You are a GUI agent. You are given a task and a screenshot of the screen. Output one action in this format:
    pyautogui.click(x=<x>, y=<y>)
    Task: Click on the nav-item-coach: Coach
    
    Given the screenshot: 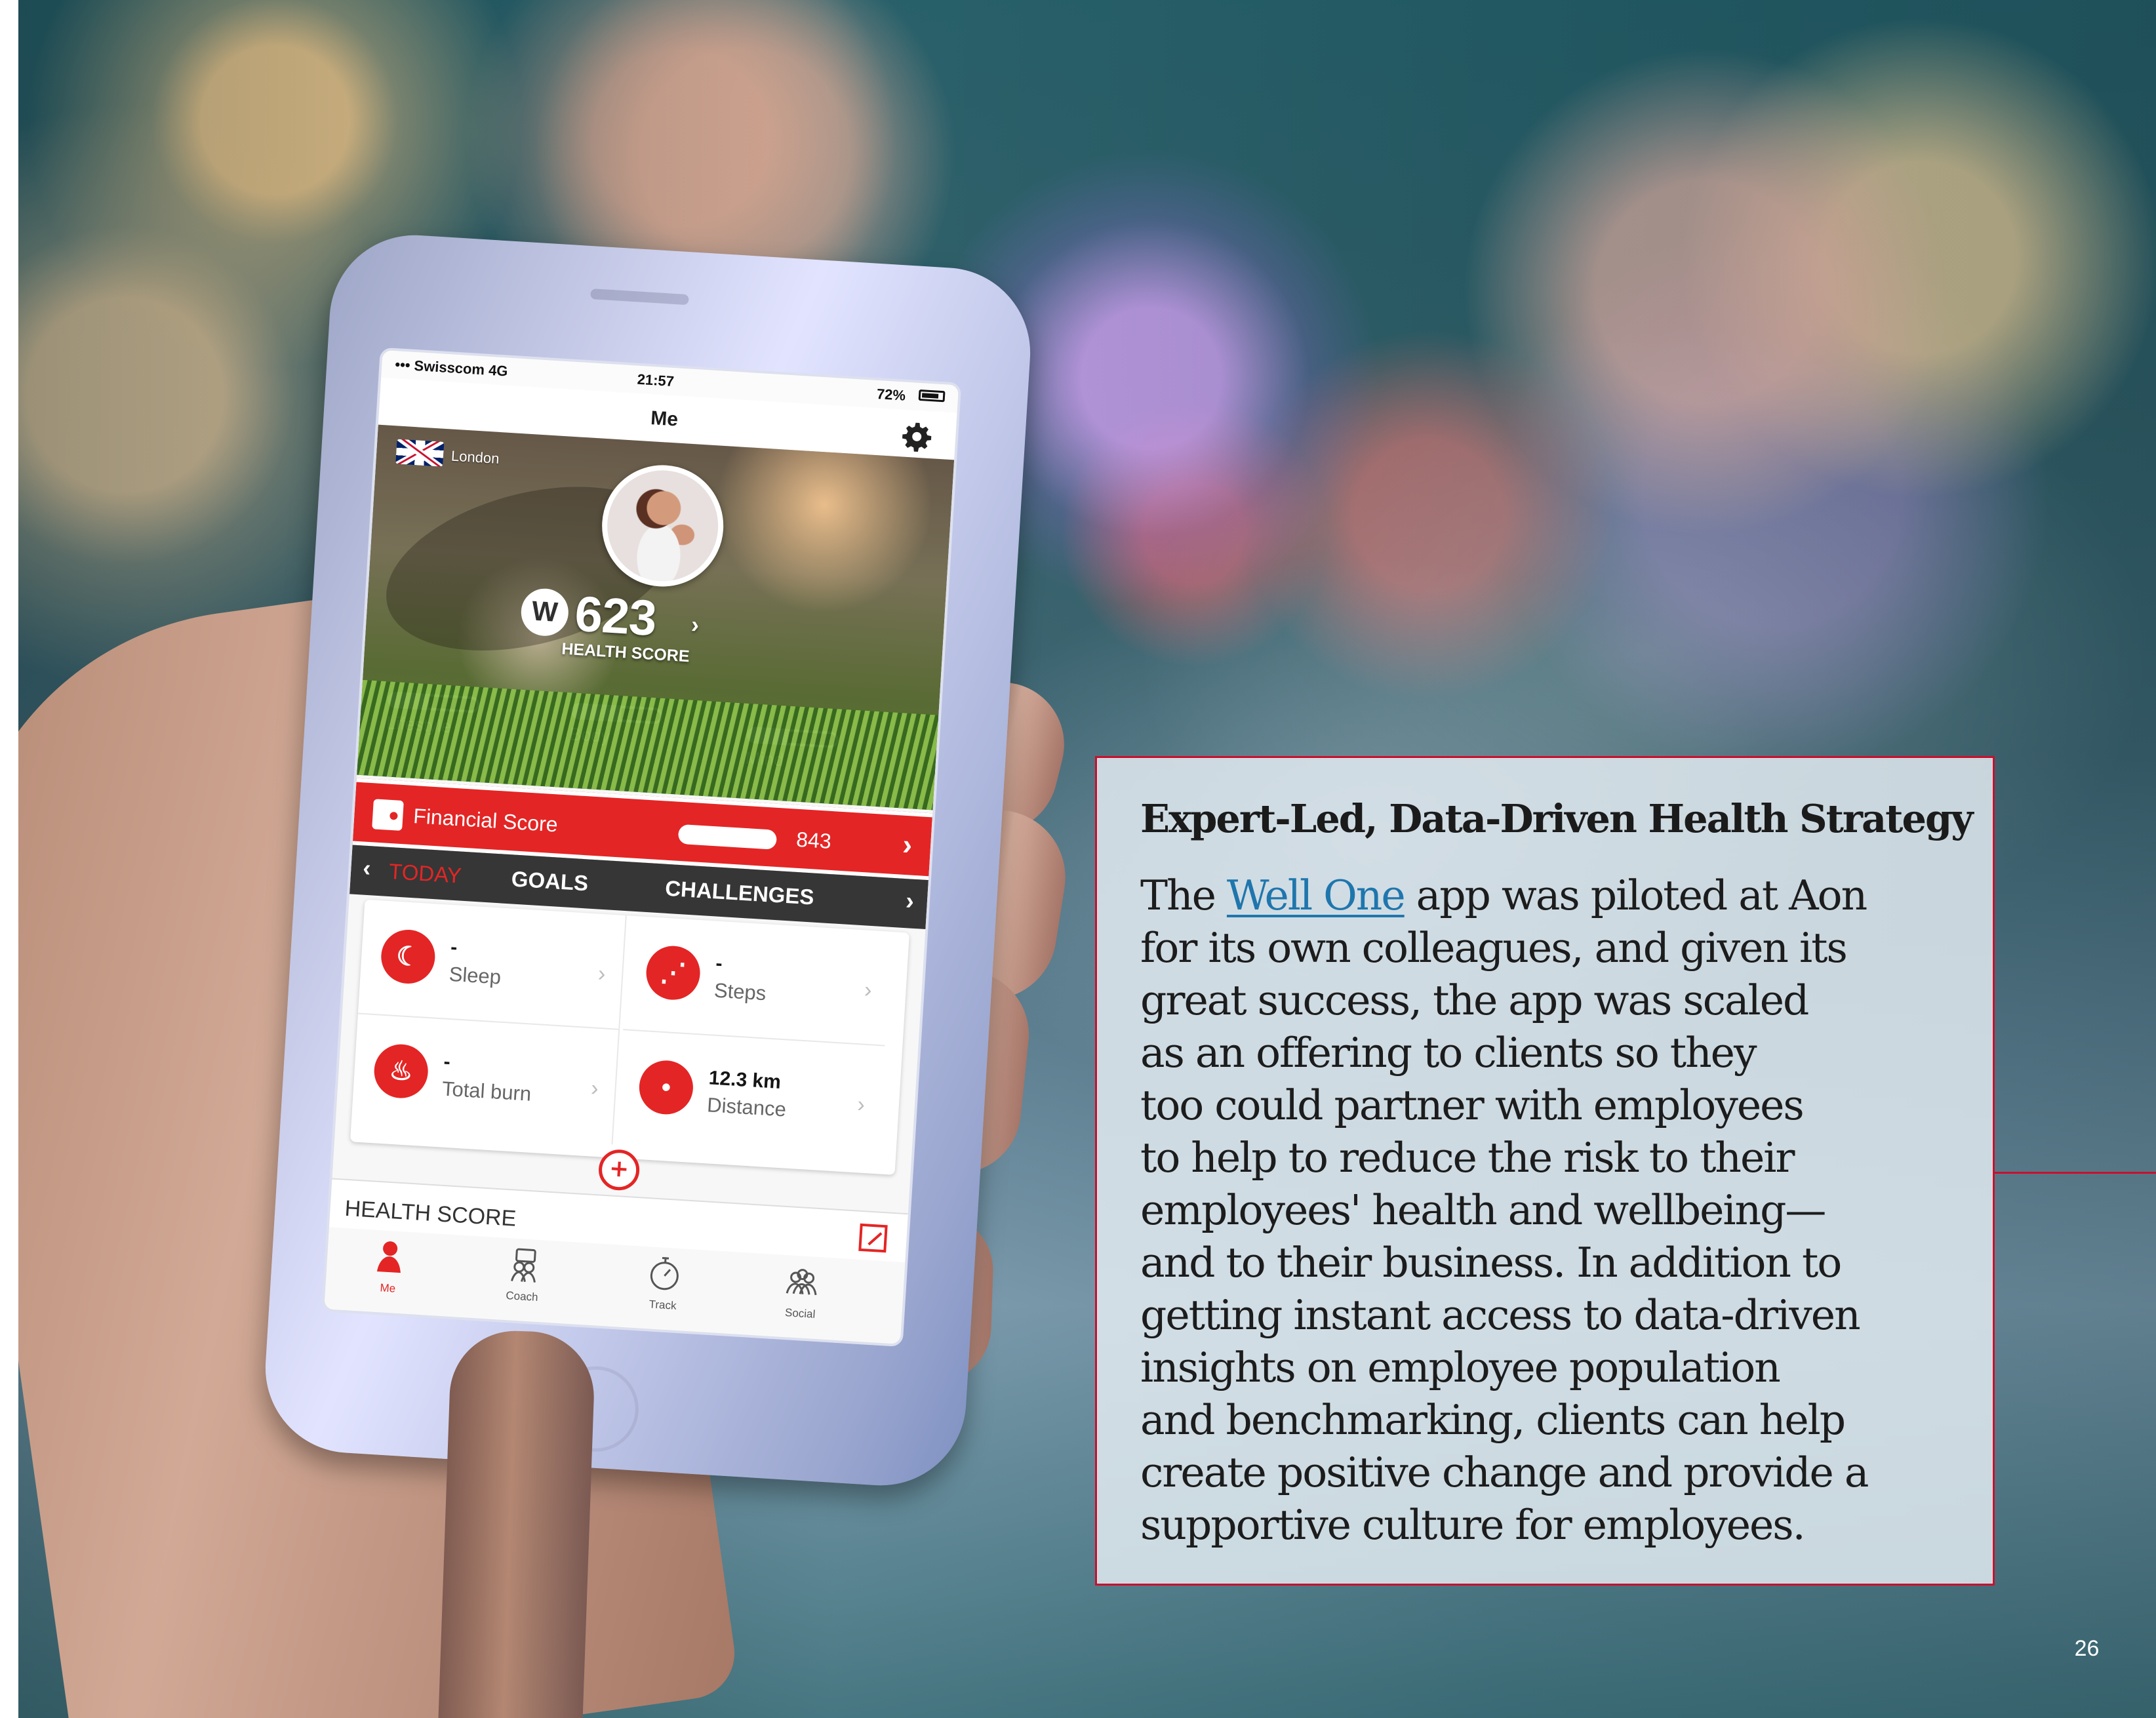 What is the action you would take?
    pyautogui.click(x=523, y=1280)
    